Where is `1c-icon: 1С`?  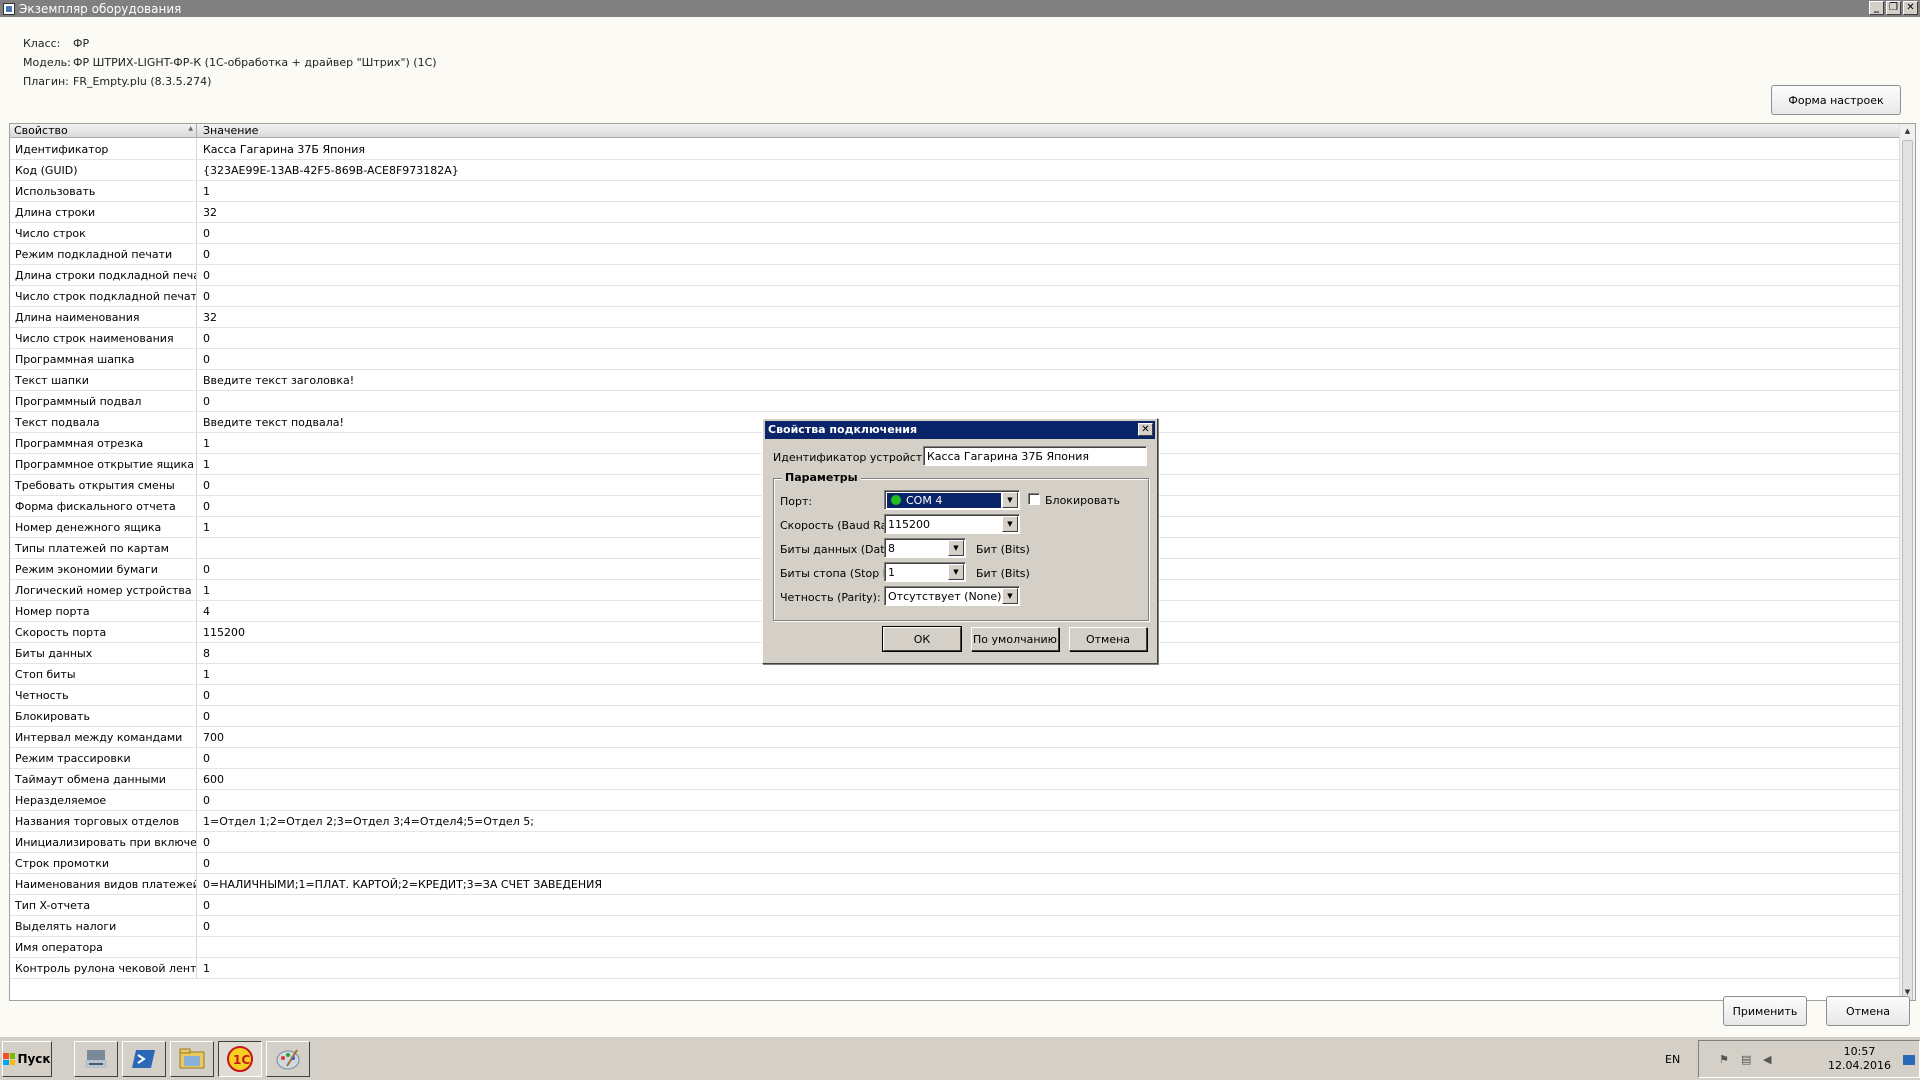
1c-icon: 1С is located at coordinates (240, 1059).